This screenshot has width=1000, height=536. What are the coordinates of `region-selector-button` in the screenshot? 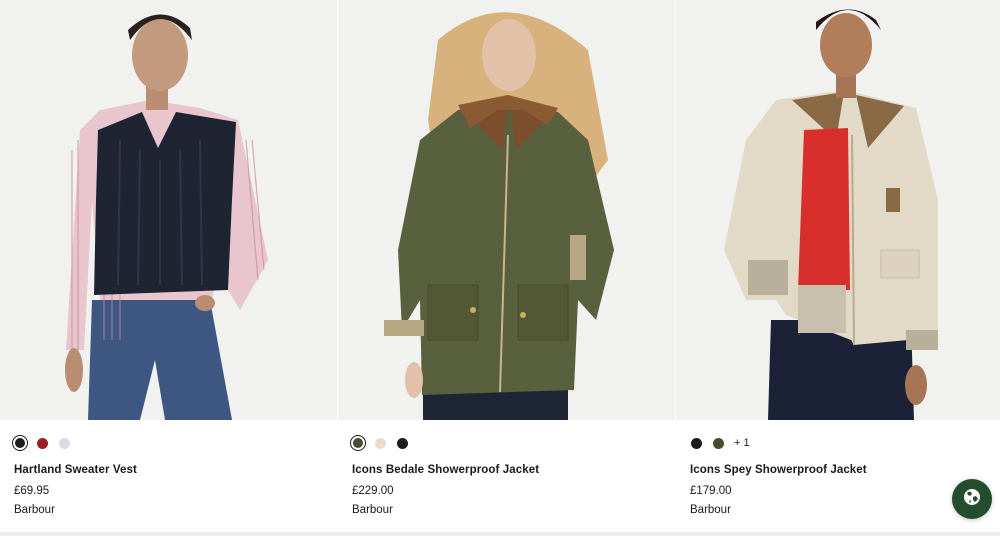 It's located at (972, 499).